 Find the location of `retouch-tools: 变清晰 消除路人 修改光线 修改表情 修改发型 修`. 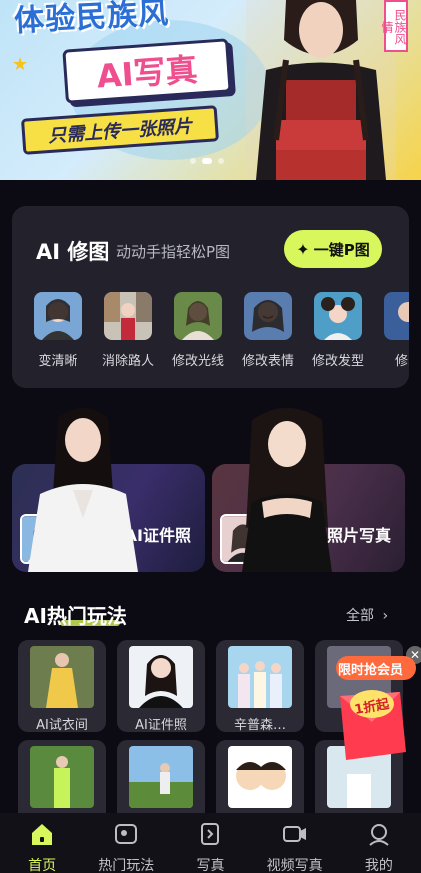

retouch-tools: 变清晰 消除路人 修改光线 修改表情 修改发型 修 is located at coordinates (221, 330).